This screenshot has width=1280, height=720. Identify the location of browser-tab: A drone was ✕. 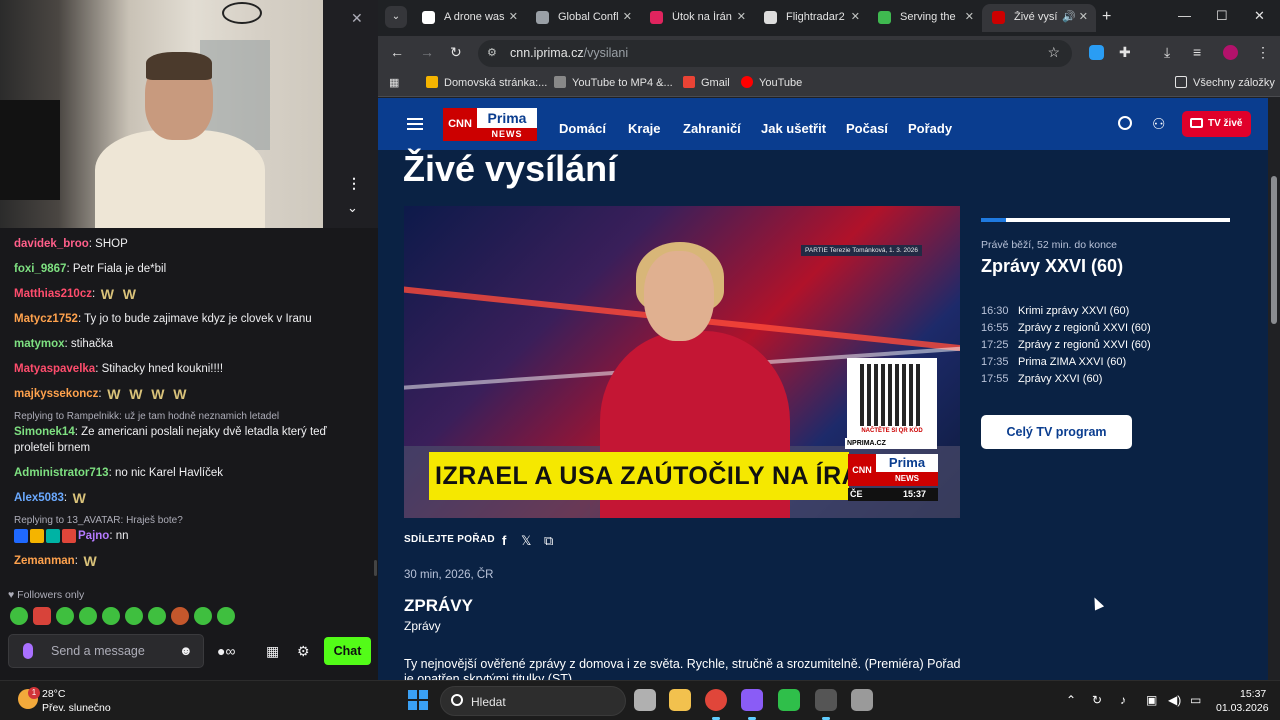
(469, 18).